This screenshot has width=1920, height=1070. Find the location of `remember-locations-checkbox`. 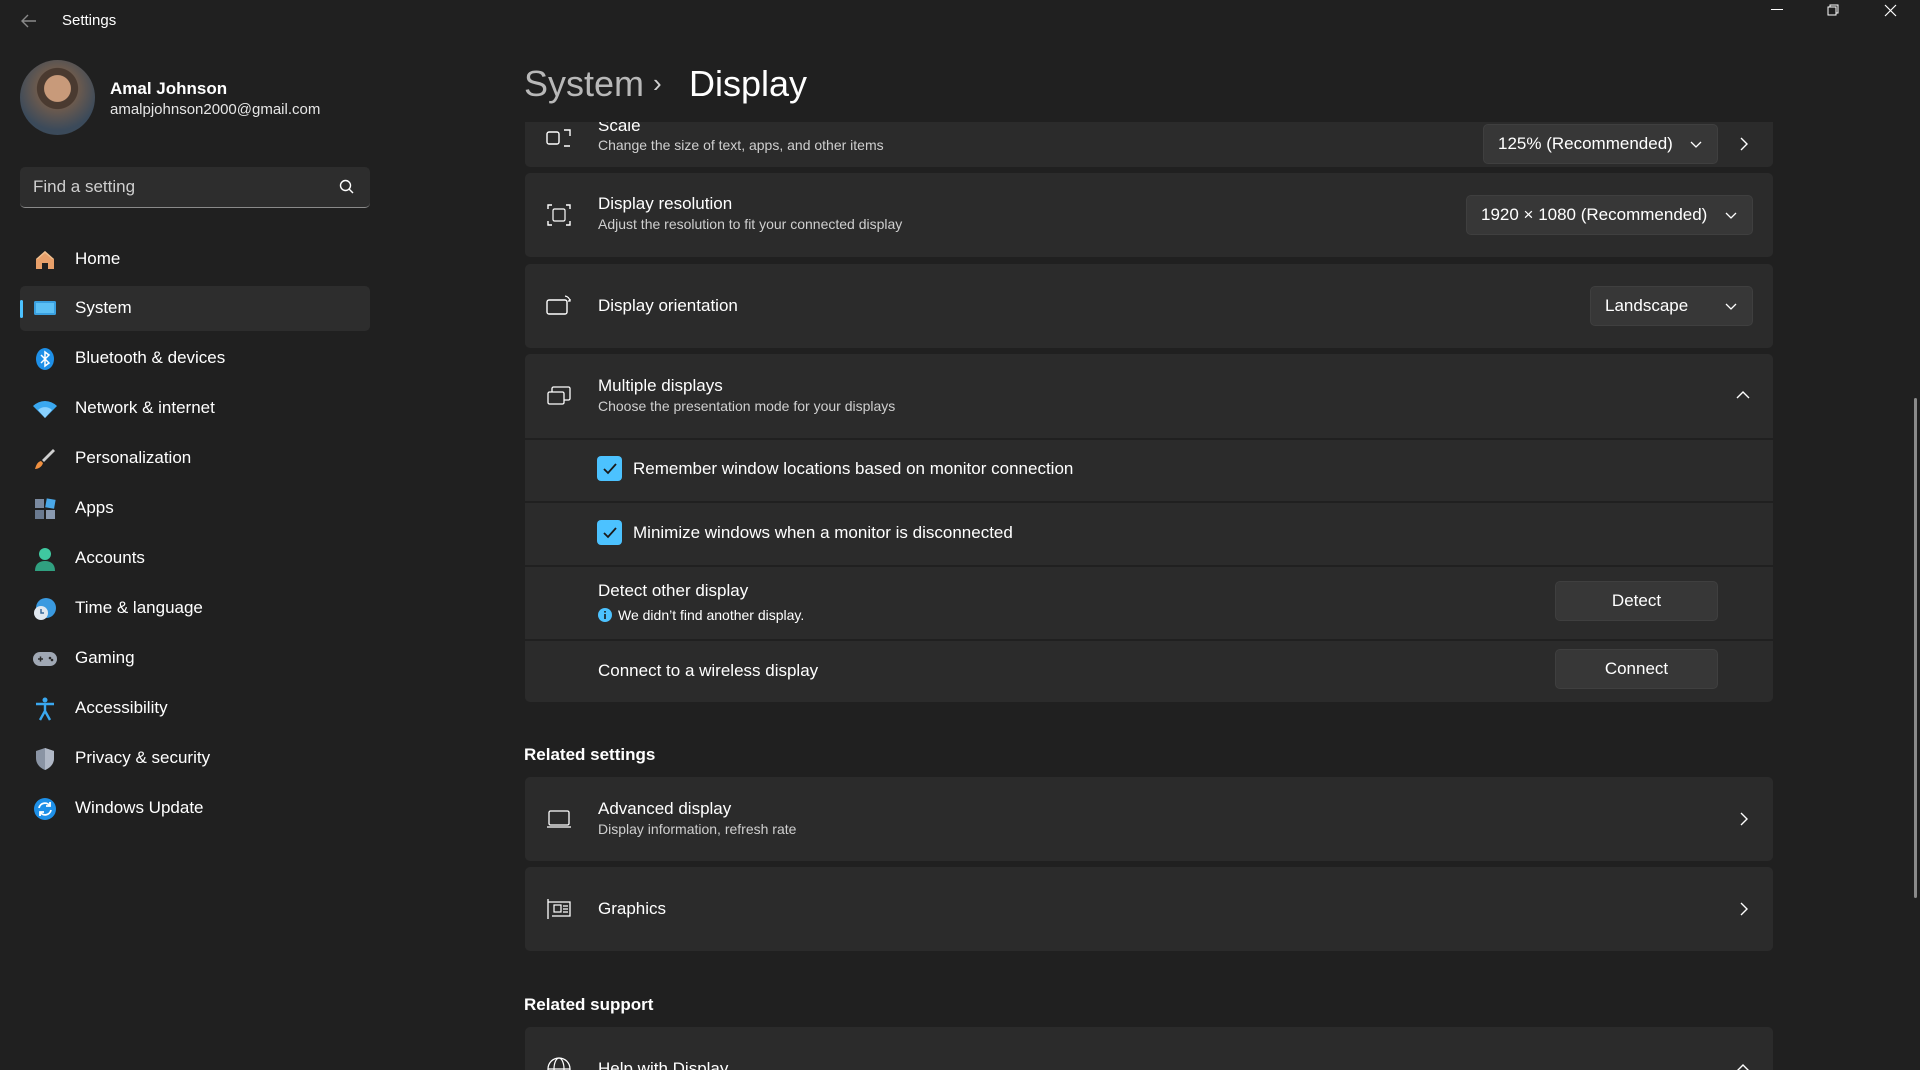

remember-locations-checkbox is located at coordinates (609, 468).